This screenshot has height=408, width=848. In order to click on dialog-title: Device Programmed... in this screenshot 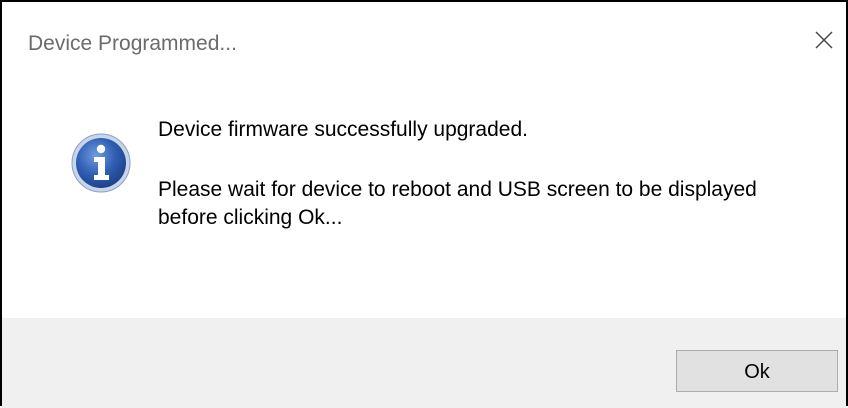, I will do `click(132, 43)`.